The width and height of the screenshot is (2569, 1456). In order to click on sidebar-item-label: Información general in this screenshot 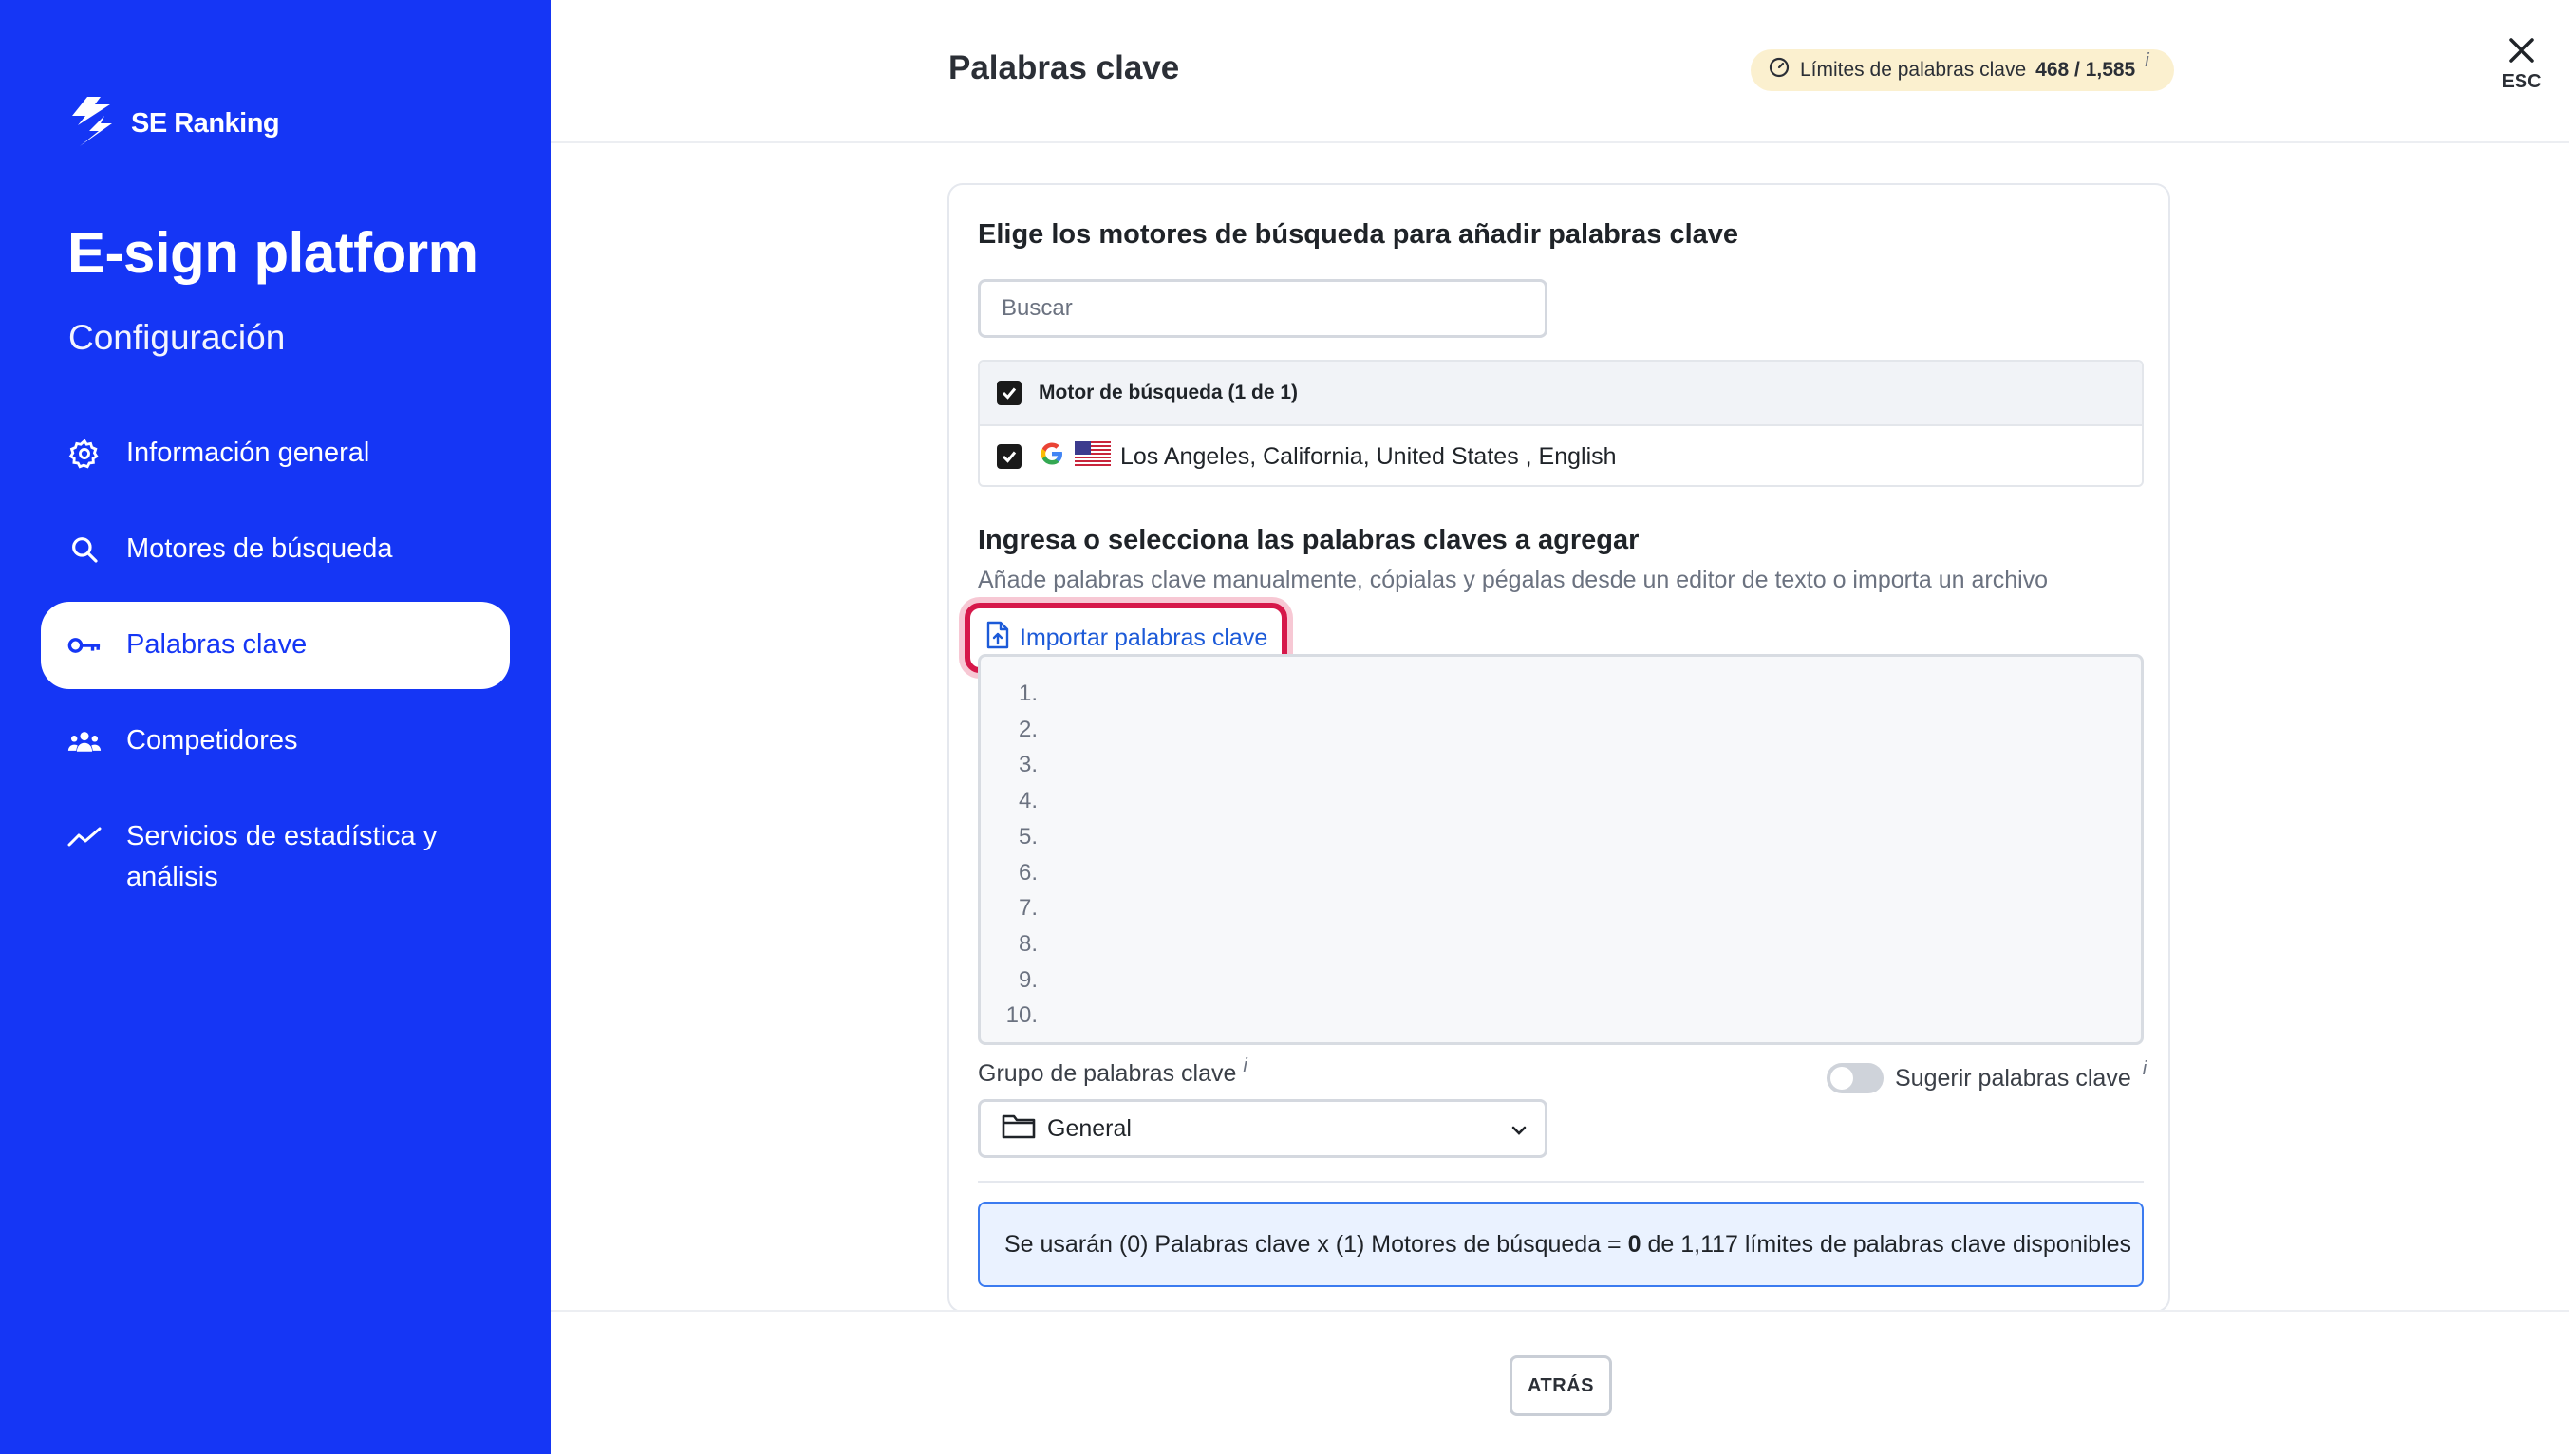, I will do `click(248, 453)`.